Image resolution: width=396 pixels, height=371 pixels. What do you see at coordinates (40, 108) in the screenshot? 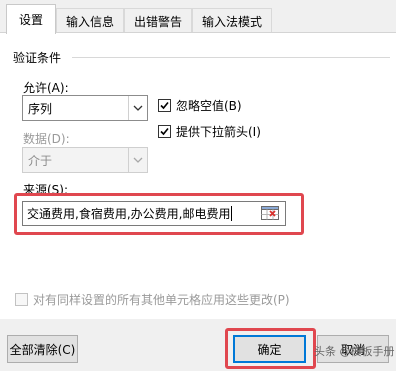
I see `allow-select-value: 序列` at bounding box center [40, 108].